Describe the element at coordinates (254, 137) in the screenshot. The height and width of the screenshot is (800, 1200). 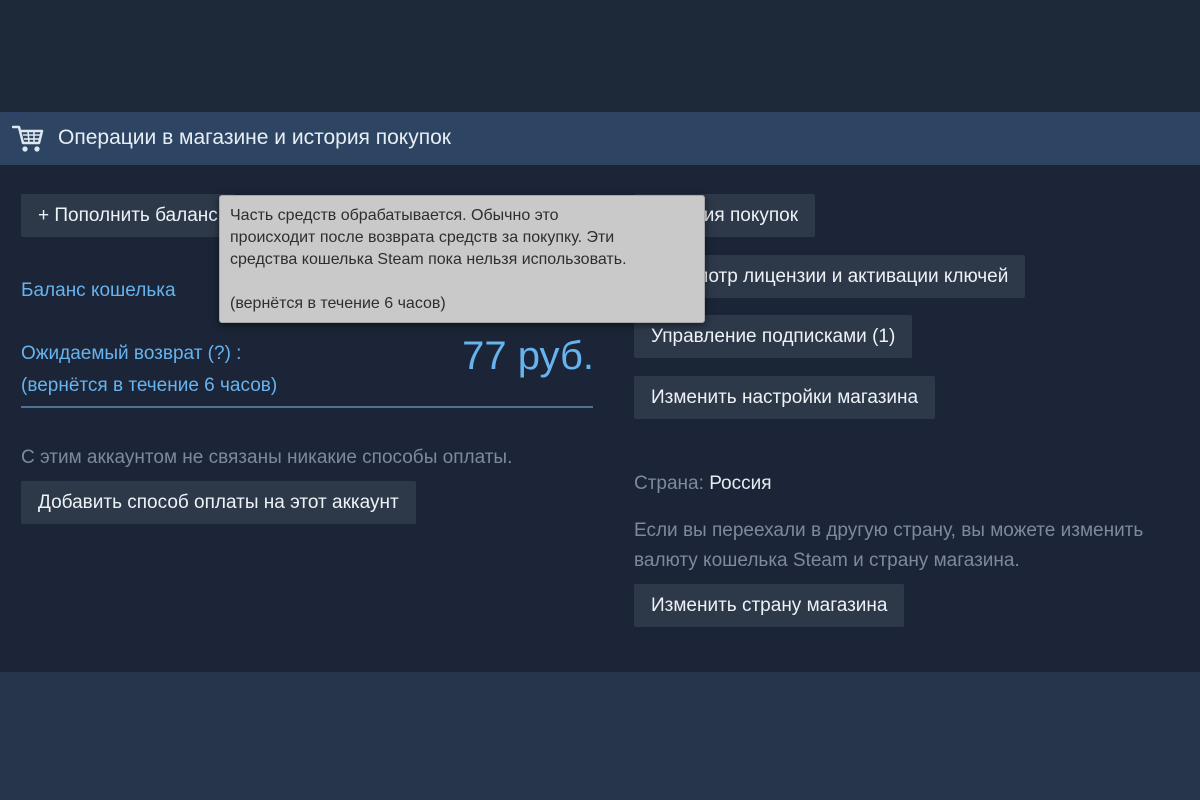
I see `page-title: Операции в магазине и история покупок` at that location.